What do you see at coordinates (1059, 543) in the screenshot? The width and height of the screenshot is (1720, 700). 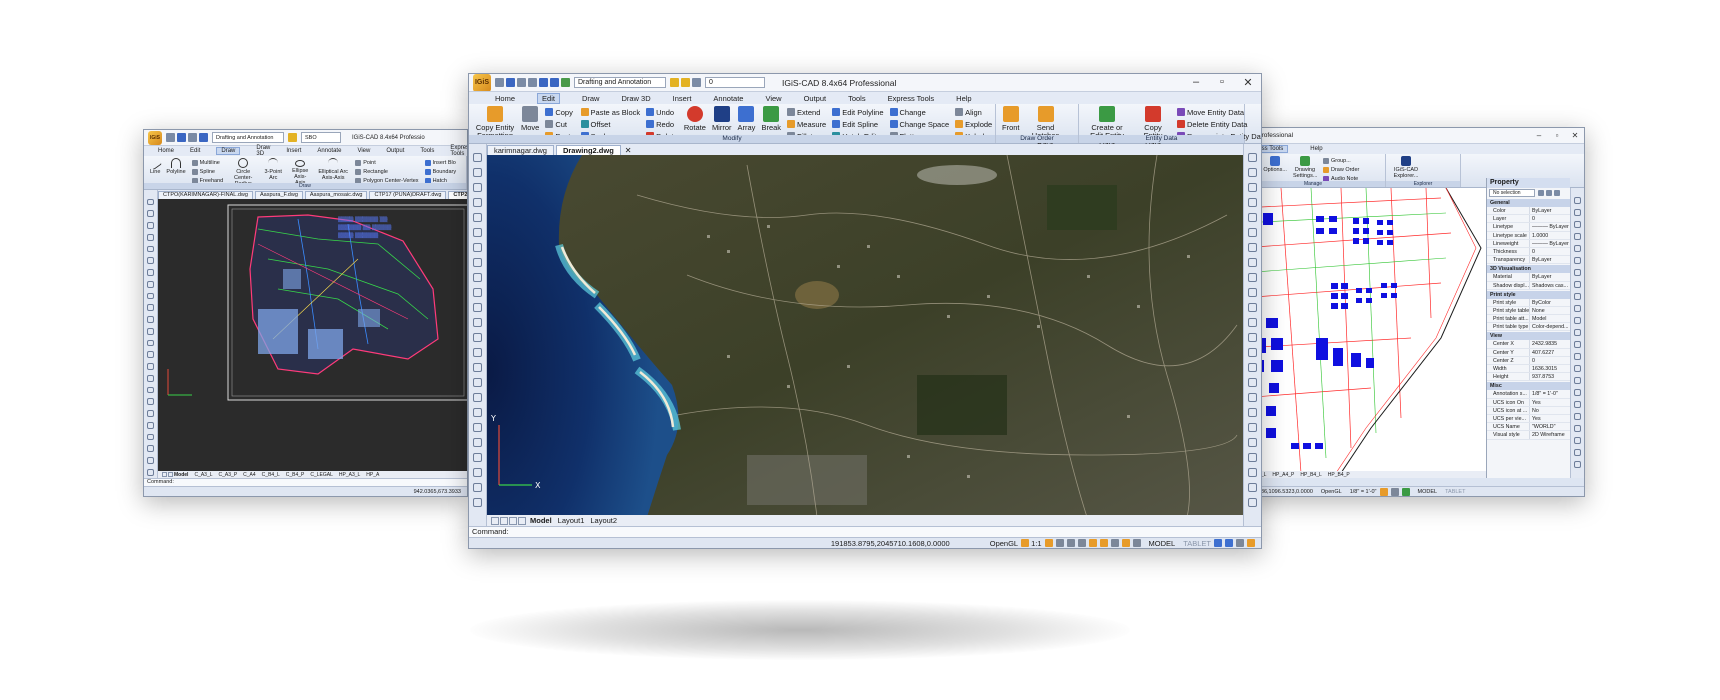 I see `snap-icon` at bounding box center [1059, 543].